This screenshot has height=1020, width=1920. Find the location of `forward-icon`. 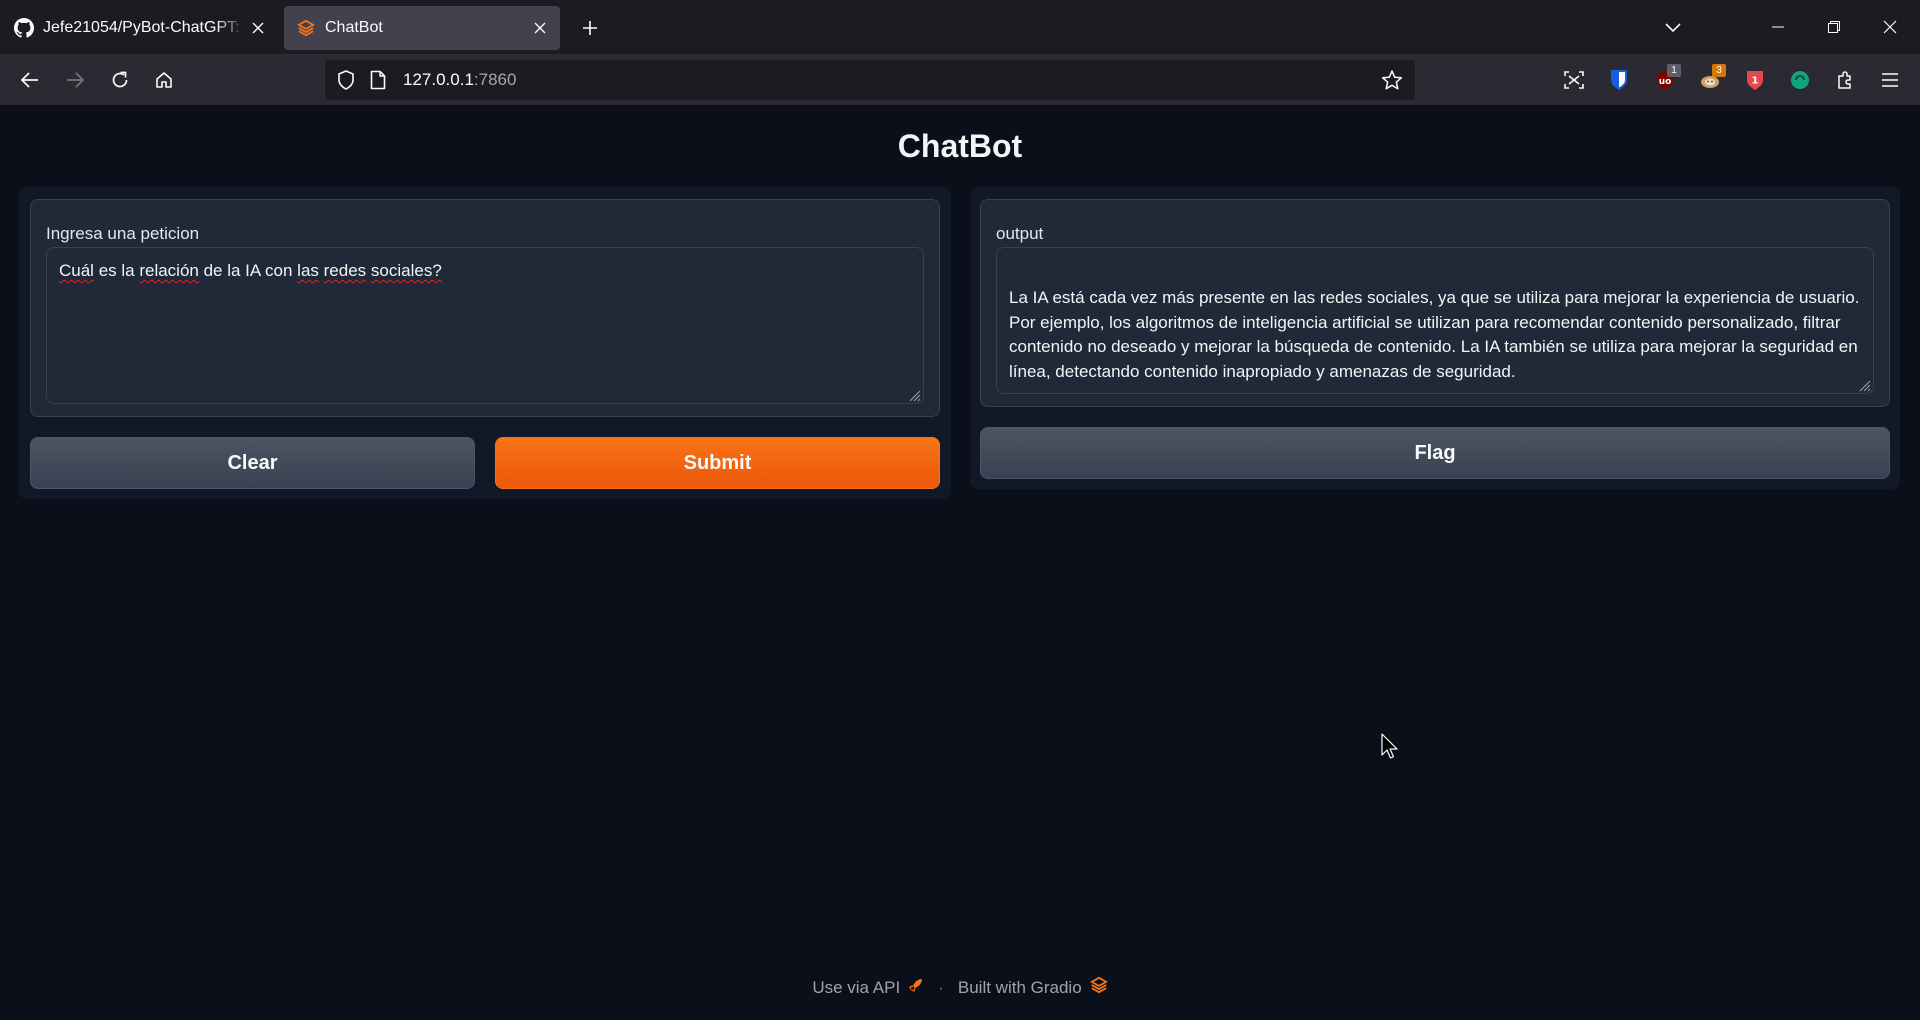

forward-icon is located at coordinates (75, 80).